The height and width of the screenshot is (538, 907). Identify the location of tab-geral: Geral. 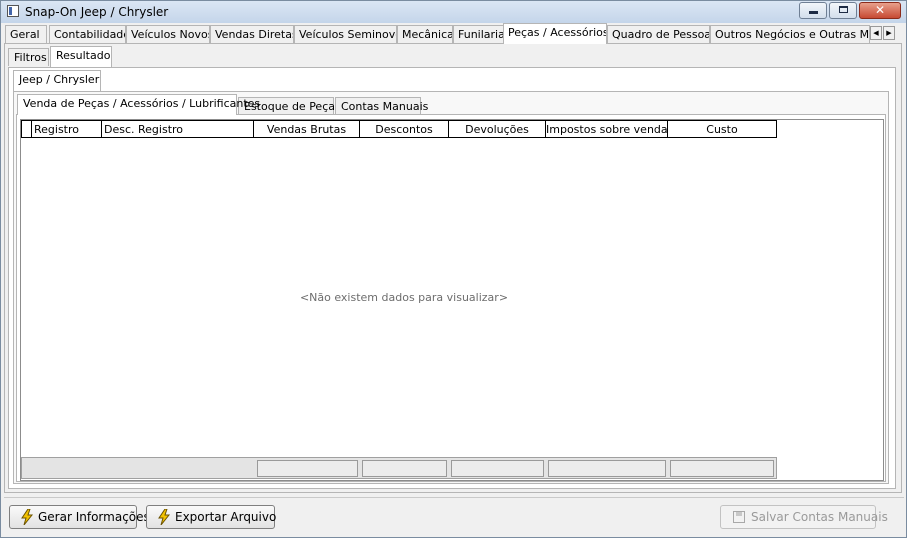
(26, 34).